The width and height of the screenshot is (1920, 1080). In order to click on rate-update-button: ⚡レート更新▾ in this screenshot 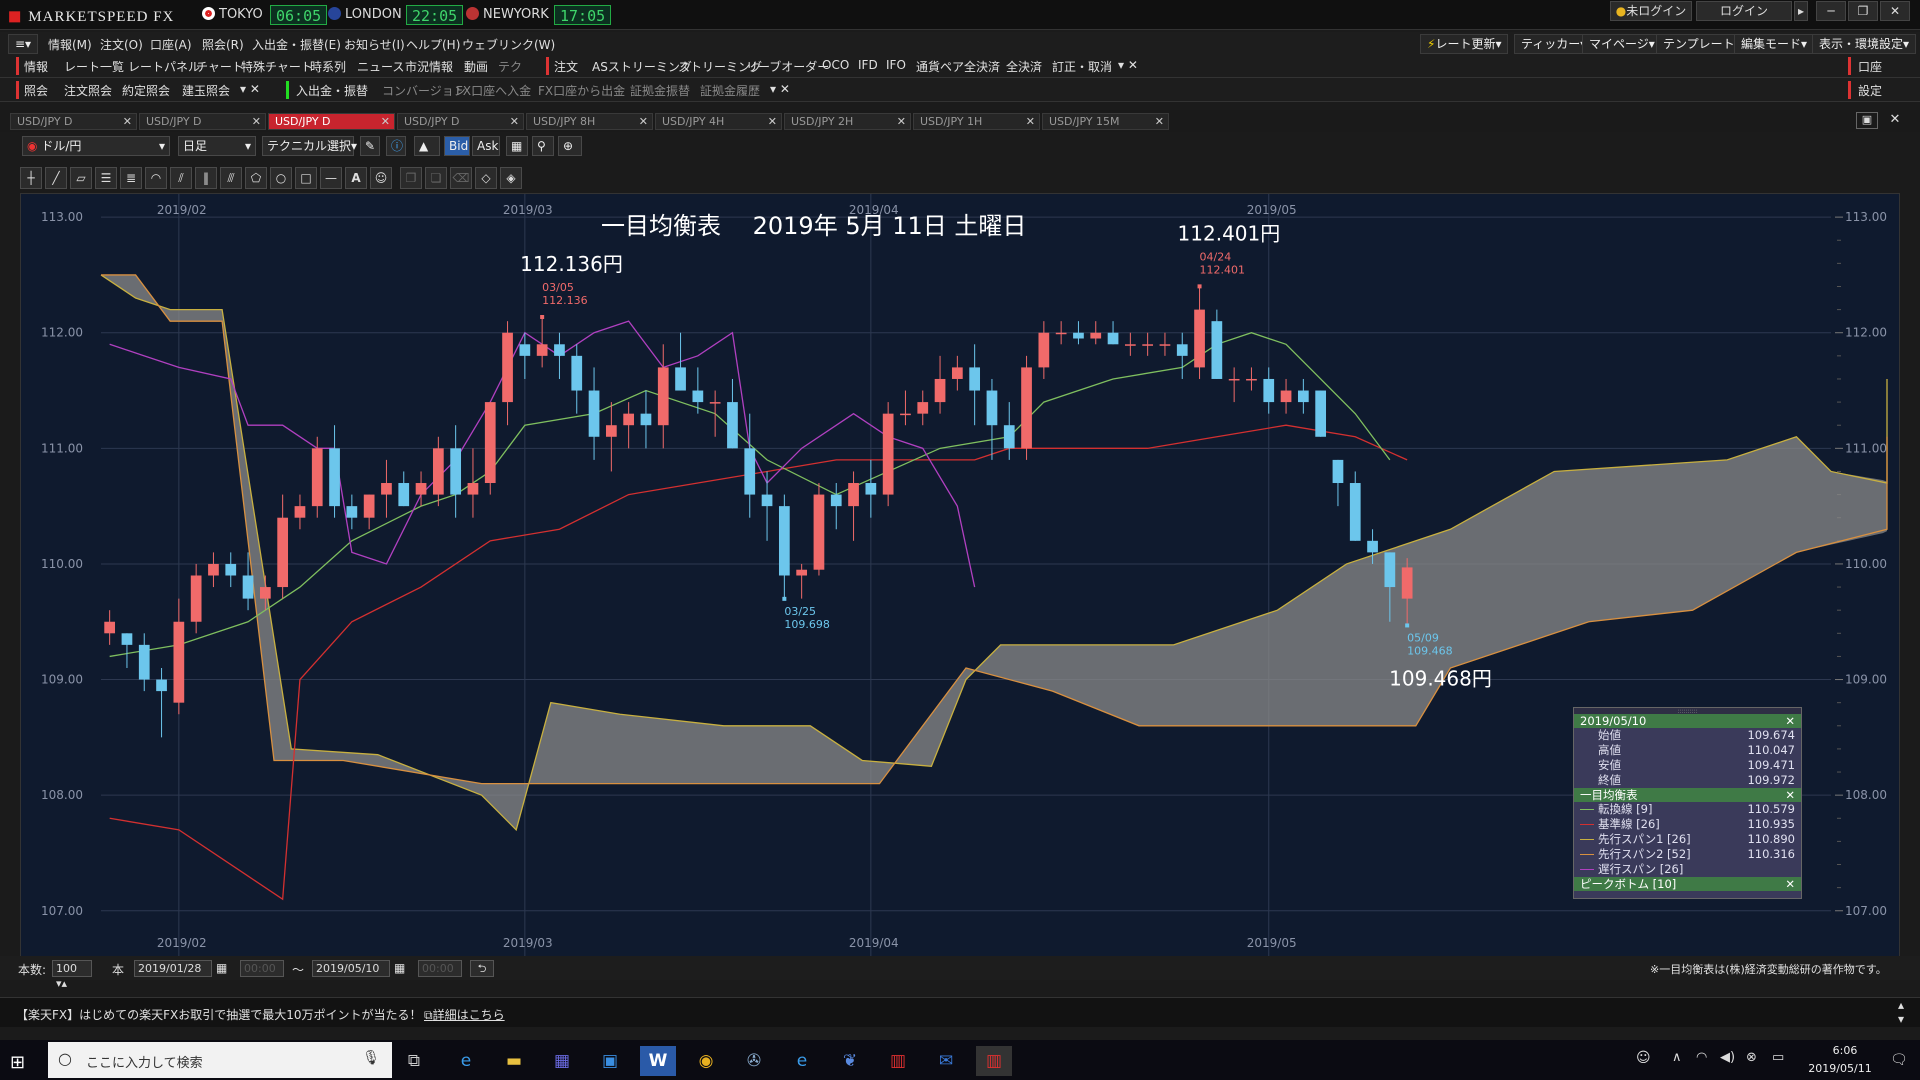, I will do `click(1464, 44)`.